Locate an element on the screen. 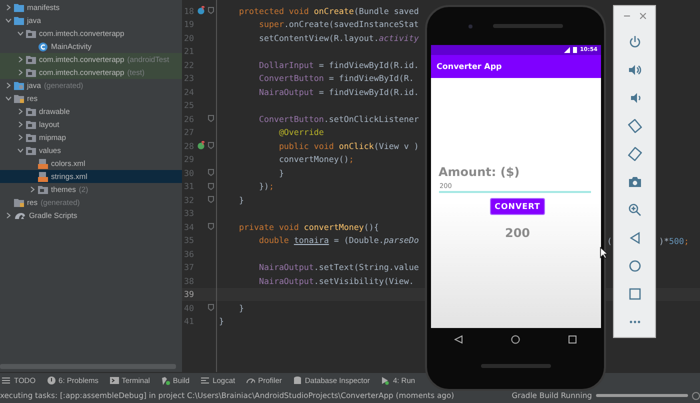  line-number: 38 is located at coordinates (189, 281).